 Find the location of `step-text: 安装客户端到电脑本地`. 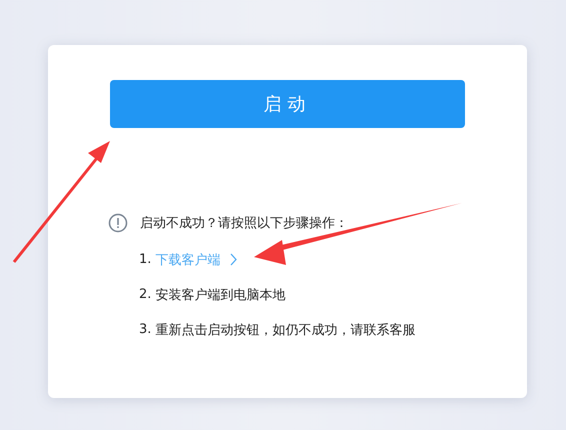

step-text: 安装客户端到电脑本地 is located at coordinates (220, 295).